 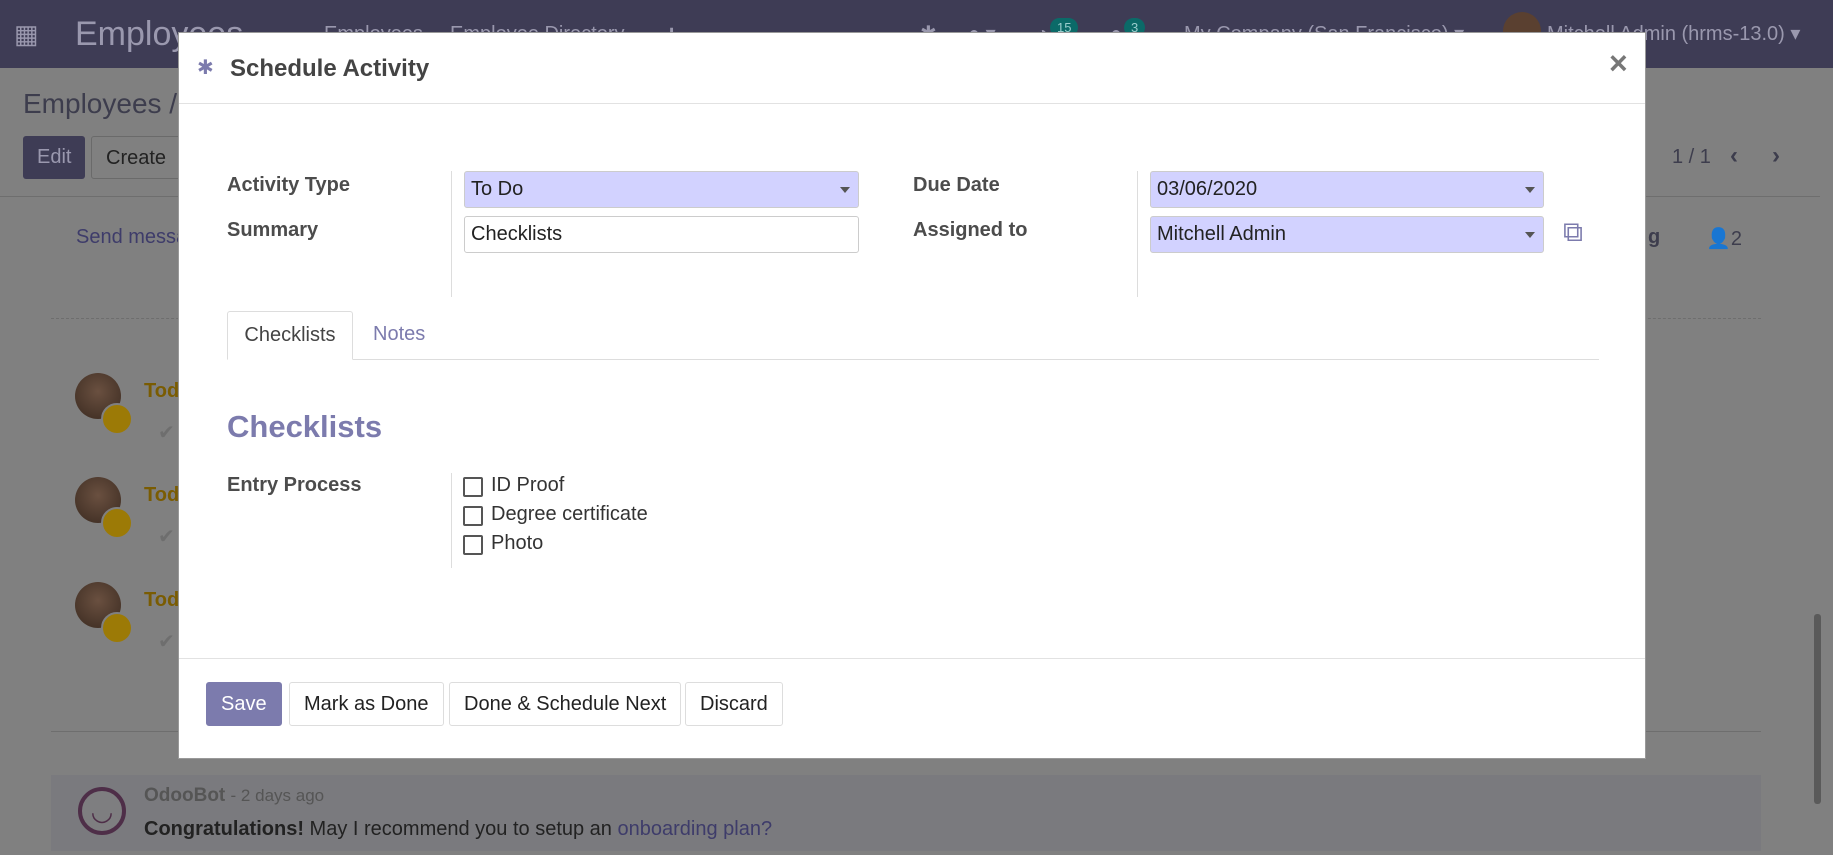 What do you see at coordinates (294, 485) in the screenshot?
I see `entry-process-label: Entry Process` at bounding box center [294, 485].